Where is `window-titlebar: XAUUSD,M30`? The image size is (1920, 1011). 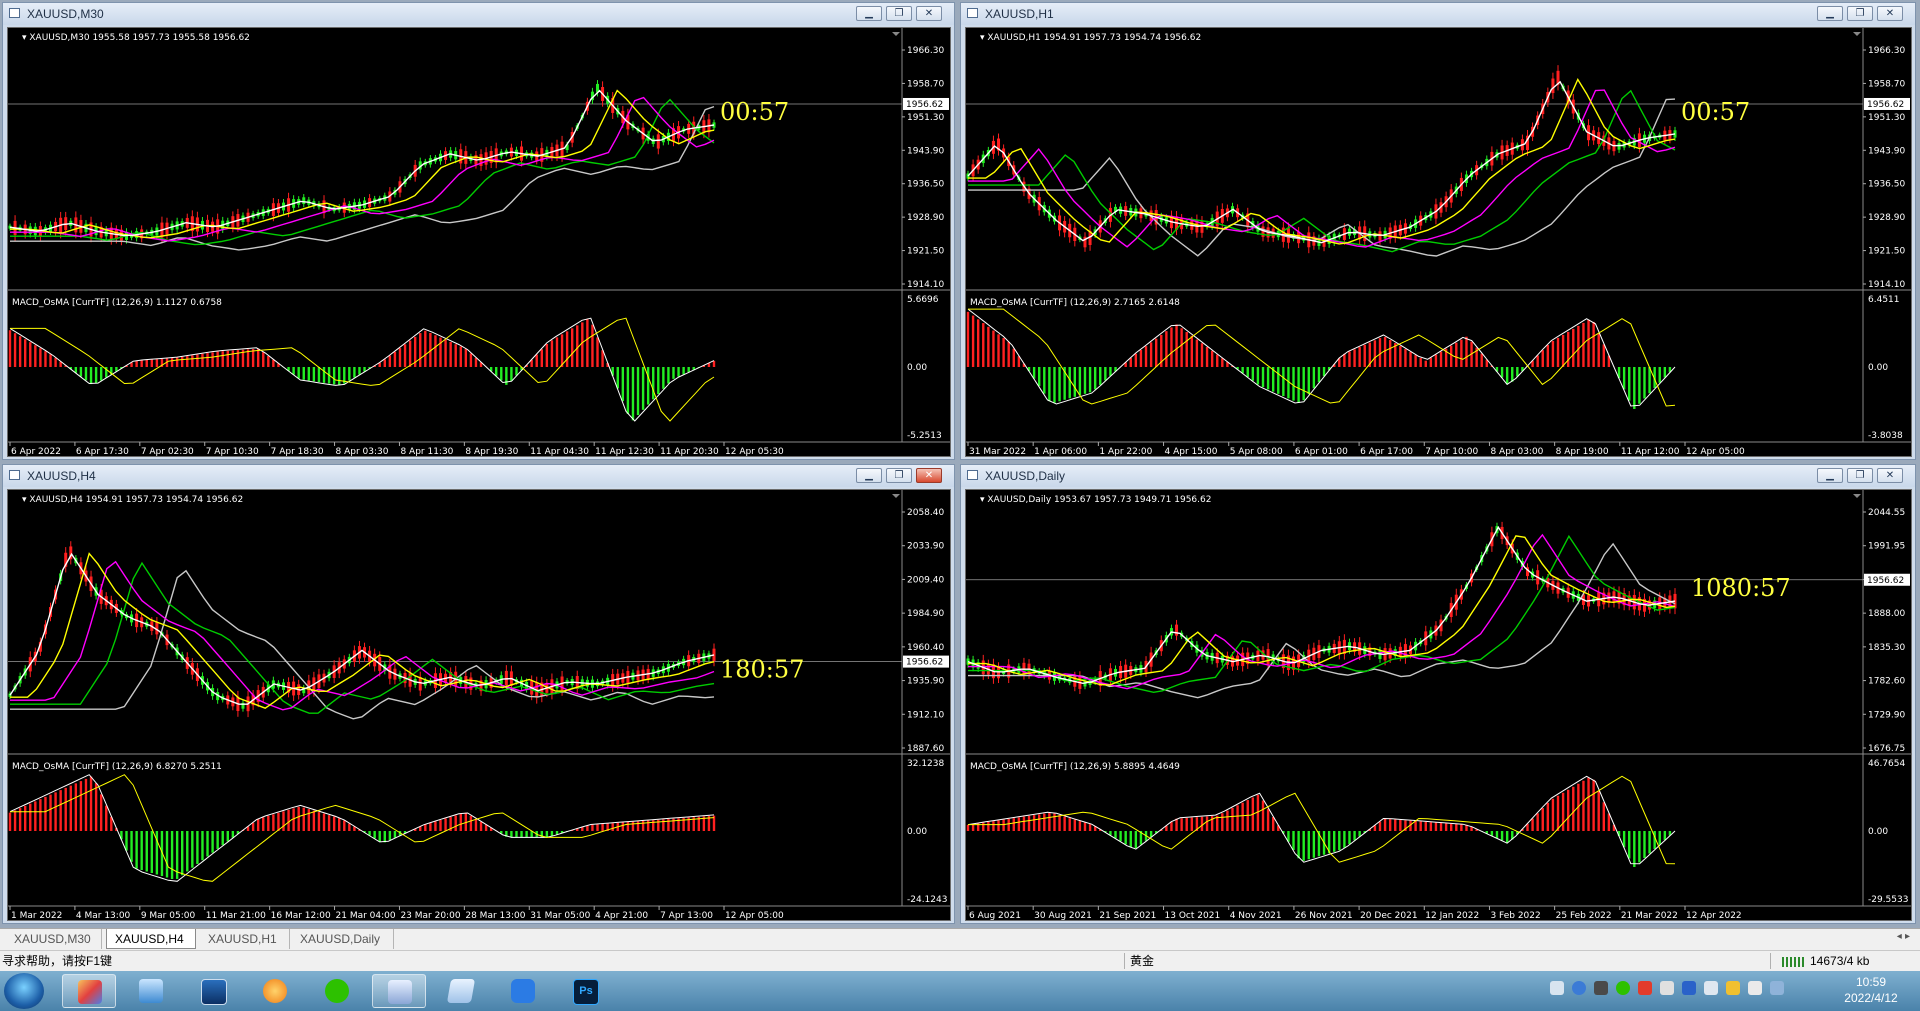 window-titlebar: XAUUSD,M30 is located at coordinates (478, 14).